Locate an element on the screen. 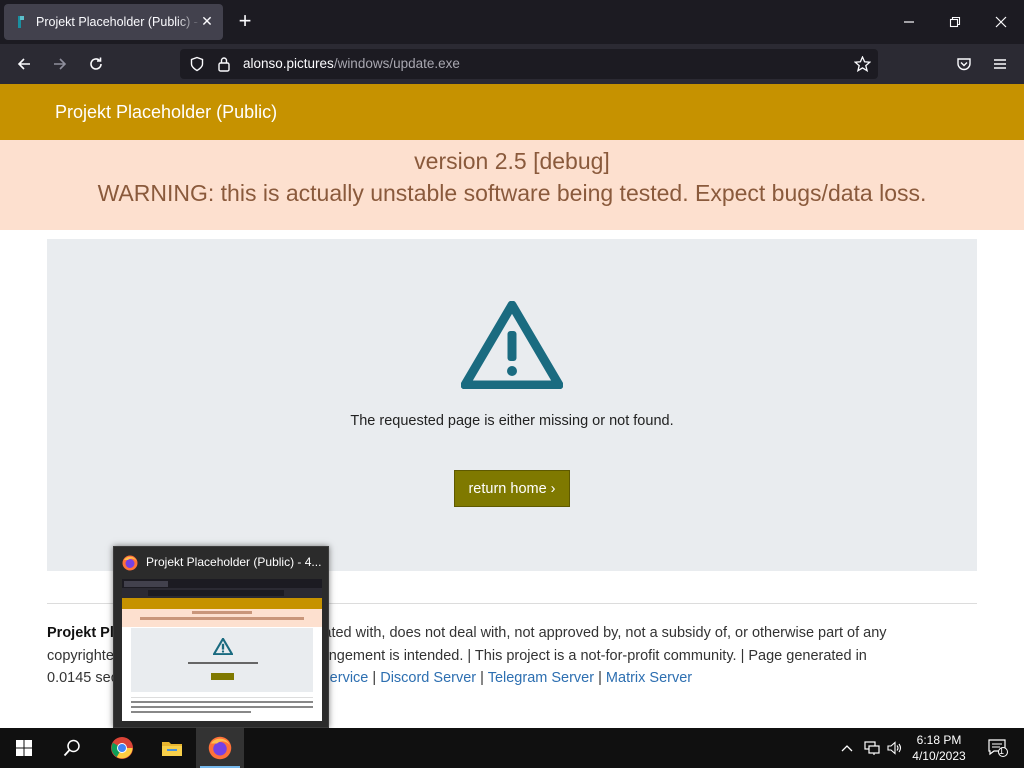  active-tab: Projekt Placeholder (Public) - 404 ✕ is located at coordinates (113, 22).